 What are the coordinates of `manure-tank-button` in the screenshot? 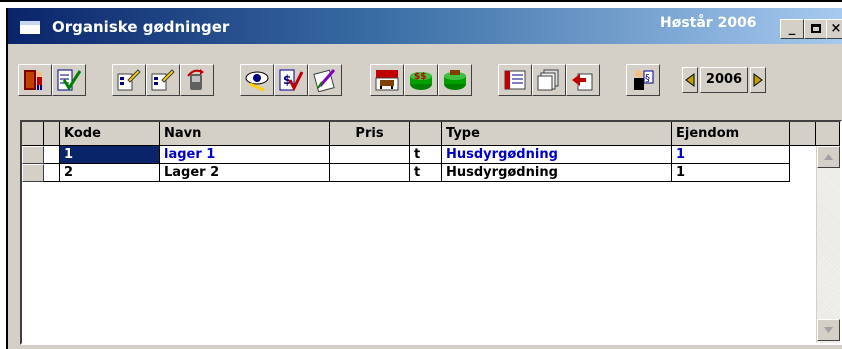 It's located at (455, 80).